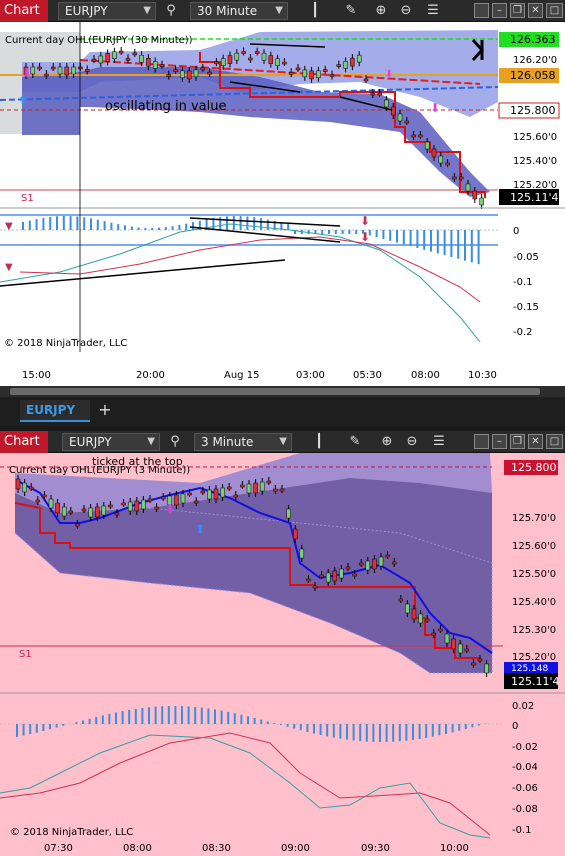 This screenshot has width=565, height=856. Describe the element at coordinates (137, 461) in the screenshot. I see `annotation-text: ticked at the top` at that location.